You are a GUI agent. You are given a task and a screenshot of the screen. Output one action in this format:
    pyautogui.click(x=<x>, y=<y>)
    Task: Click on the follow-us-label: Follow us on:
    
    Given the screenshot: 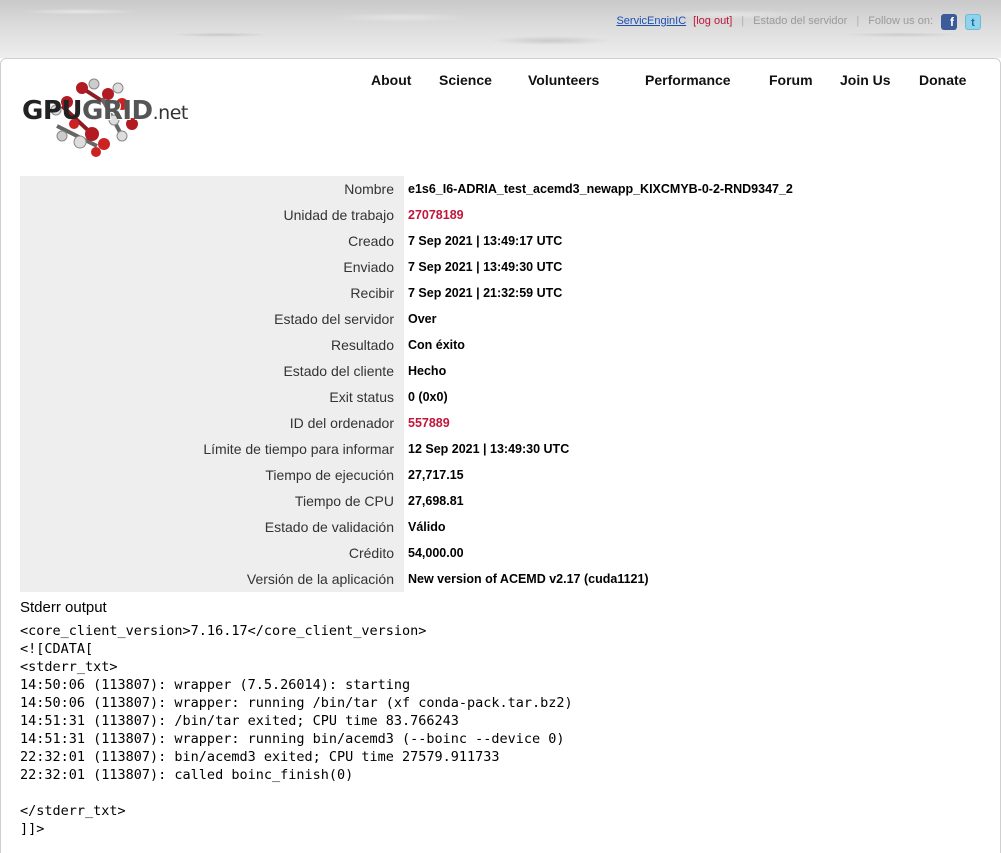 What is the action you would take?
    pyautogui.click(x=900, y=21)
    